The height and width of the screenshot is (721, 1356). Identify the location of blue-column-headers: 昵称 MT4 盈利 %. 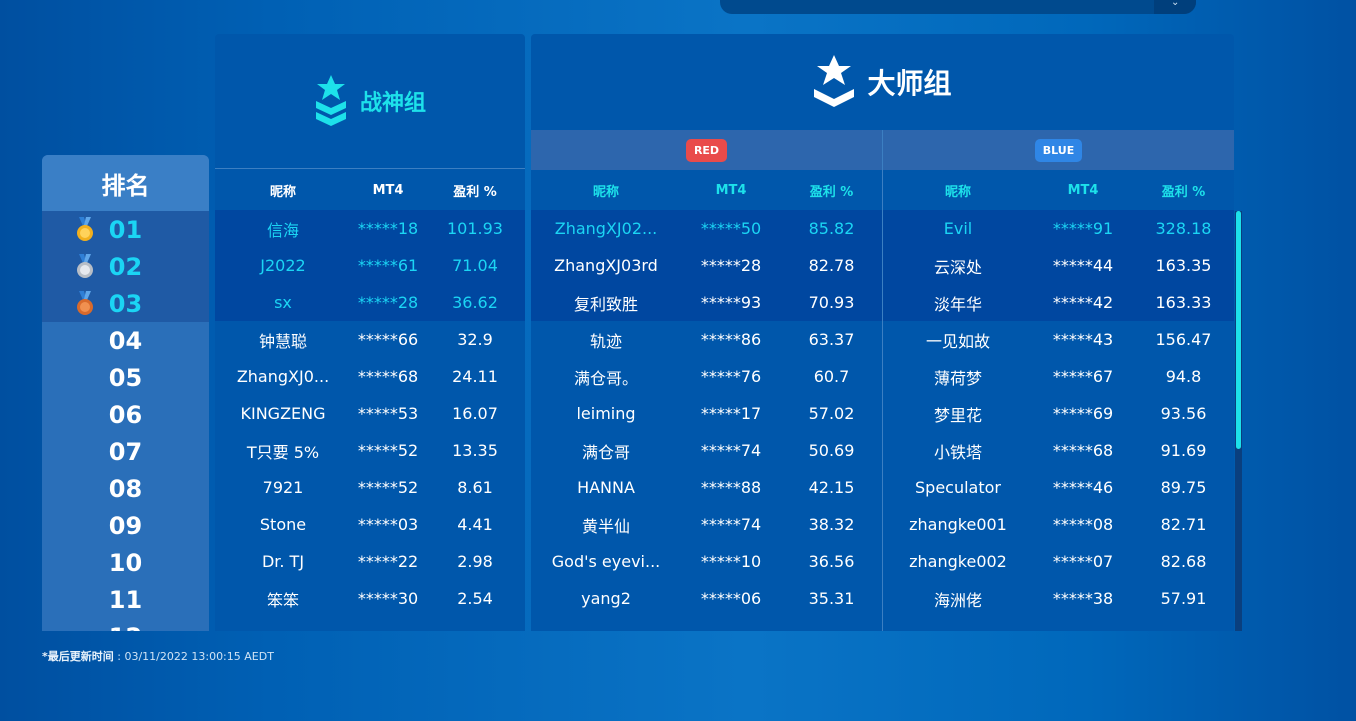
(1058, 190).